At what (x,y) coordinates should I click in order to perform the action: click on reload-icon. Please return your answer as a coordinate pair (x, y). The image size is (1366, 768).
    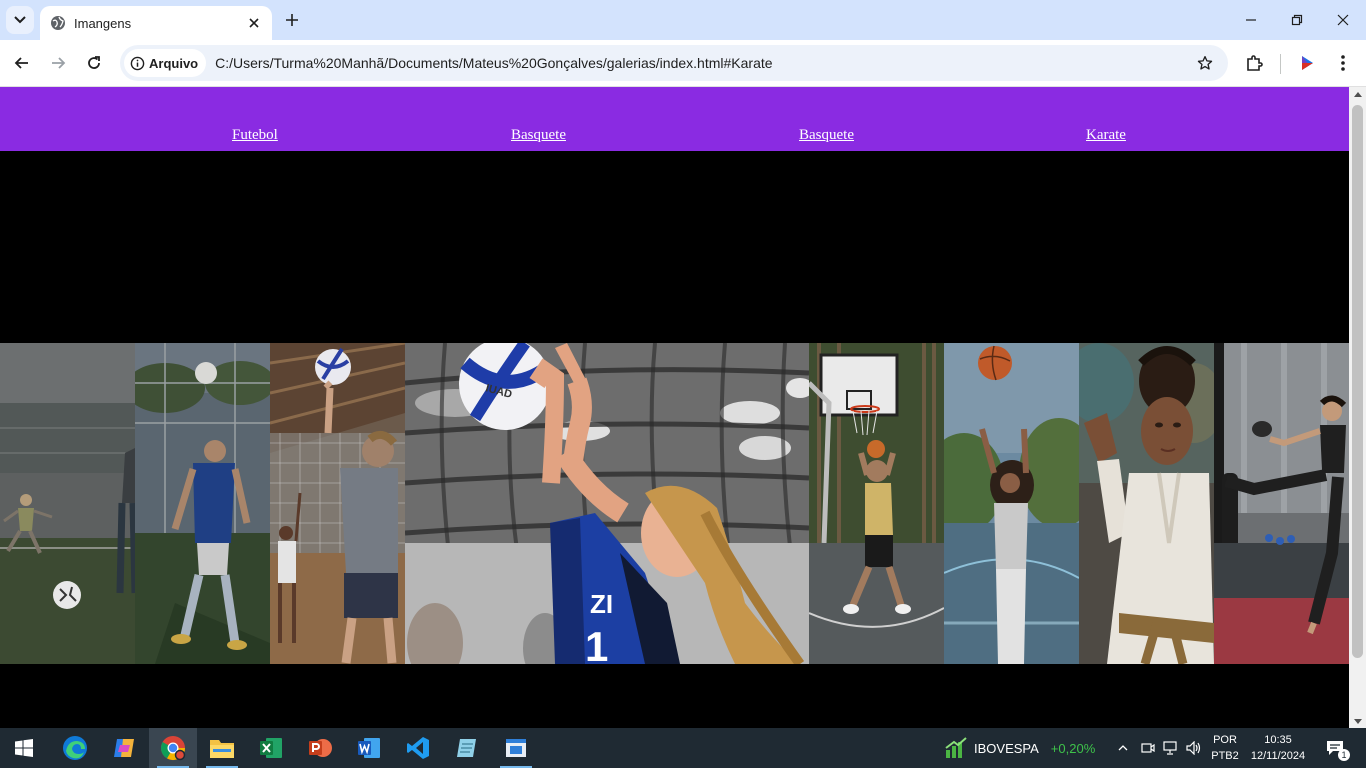
    Looking at the image, I should click on (94, 62).